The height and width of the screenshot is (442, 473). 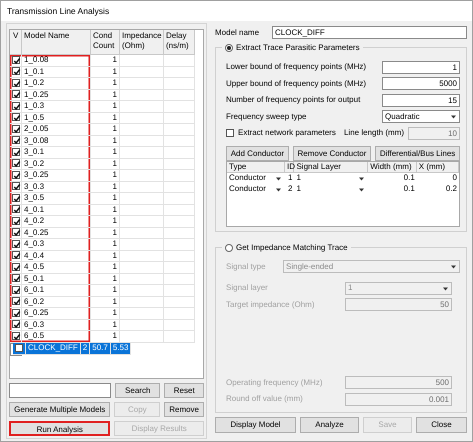 What do you see at coordinates (56, 198) in the screenshot?
I see `table-cell: 3_0.5` at bounding box center [56, 198].